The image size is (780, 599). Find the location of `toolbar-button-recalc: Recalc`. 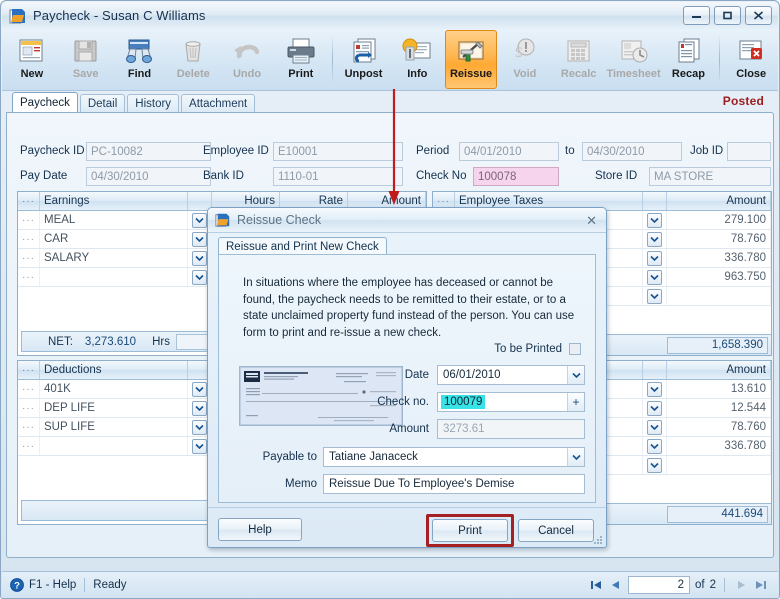

toolbar-button-recalc: Recalc is located at coordinates (579, 59).